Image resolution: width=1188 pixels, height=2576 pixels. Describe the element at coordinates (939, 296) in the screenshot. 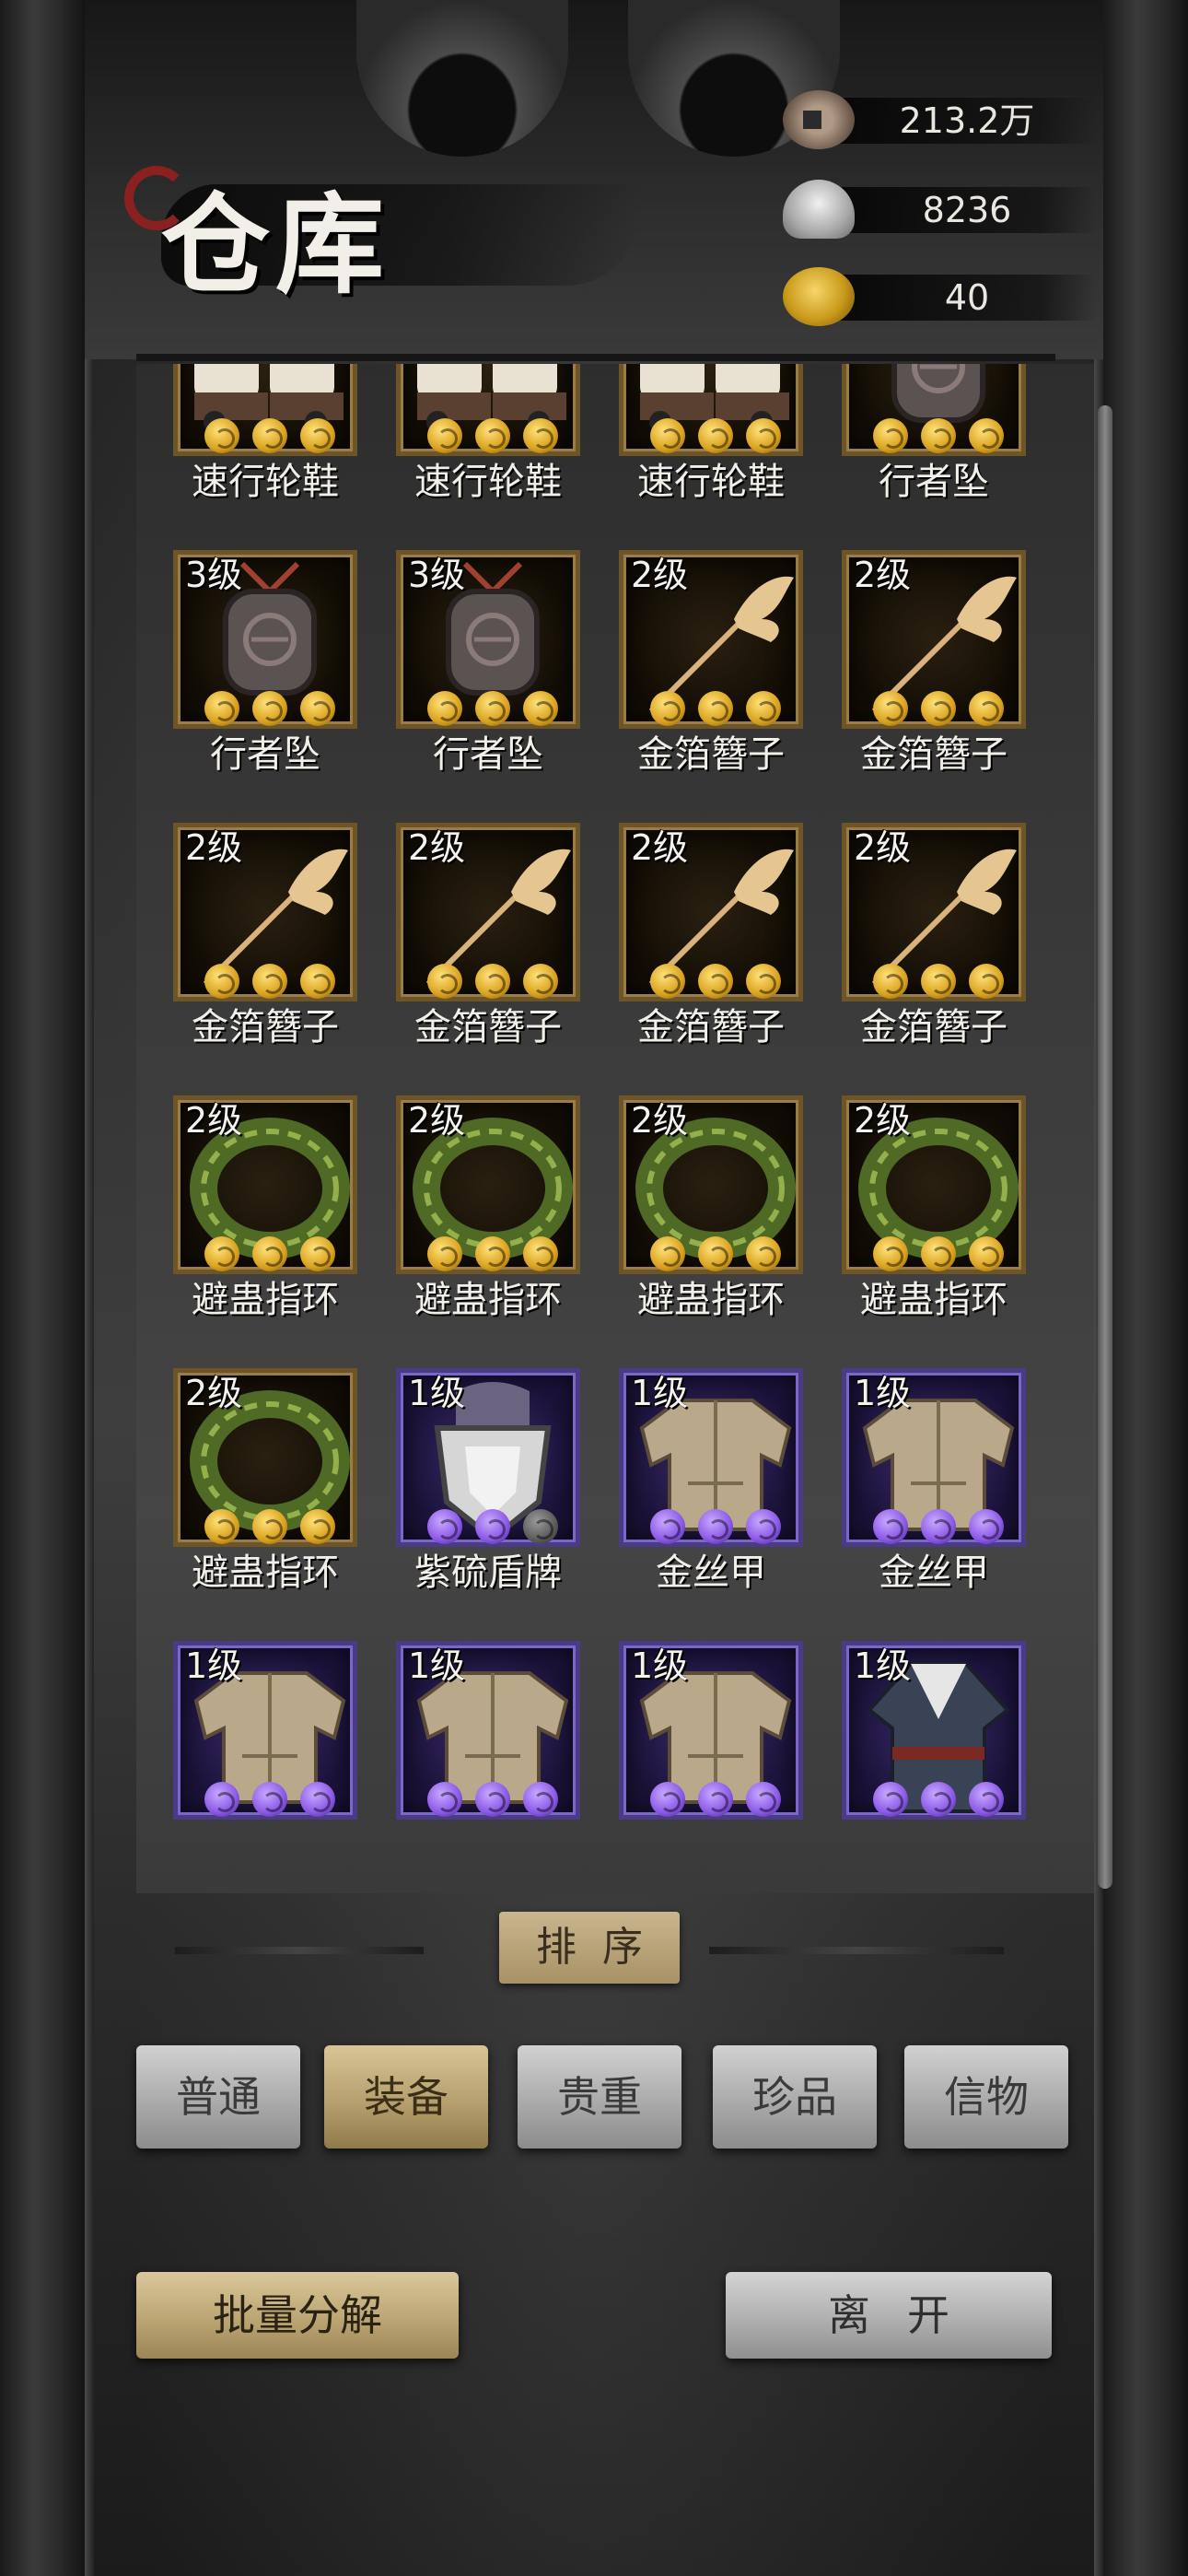

I see `currency-gold: 40` at that location.